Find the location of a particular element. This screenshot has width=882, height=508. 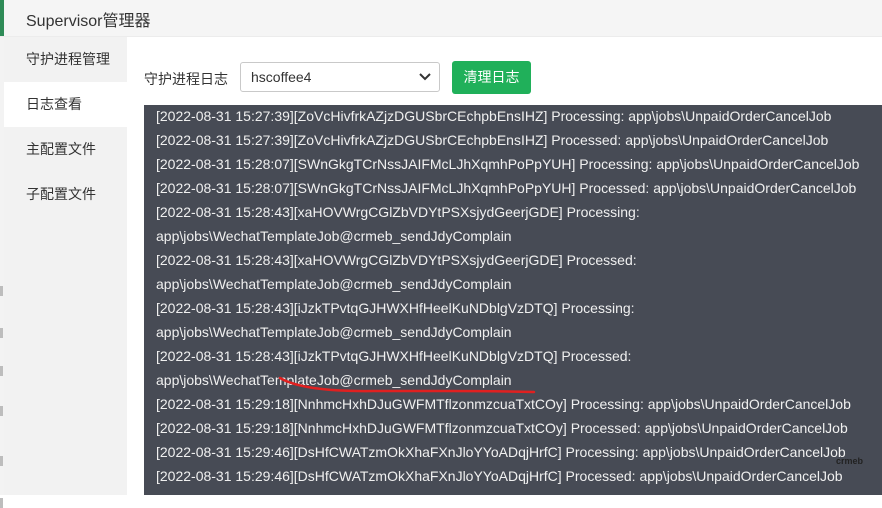

chevron-down-icon is located at coordinates (425, 77).